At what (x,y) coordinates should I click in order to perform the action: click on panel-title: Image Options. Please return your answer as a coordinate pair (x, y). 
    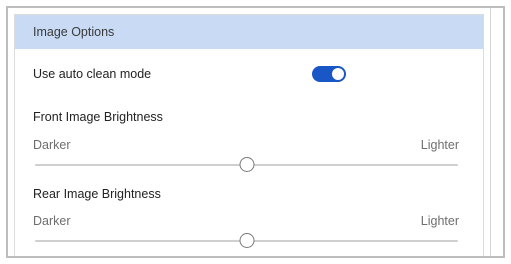
    Looking at the image, I should click on (74, 32).